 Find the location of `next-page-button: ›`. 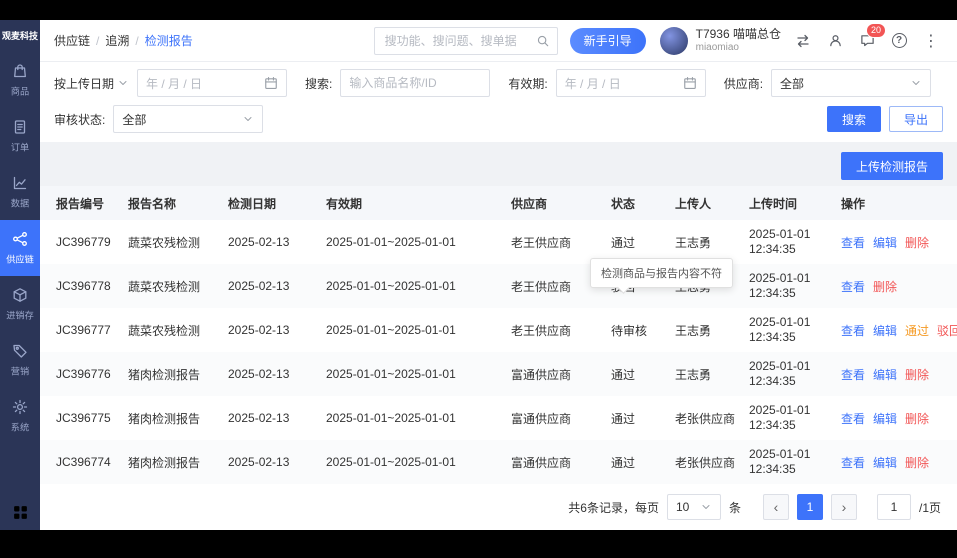

next-page-button: › is located at coordinates (843, 507).